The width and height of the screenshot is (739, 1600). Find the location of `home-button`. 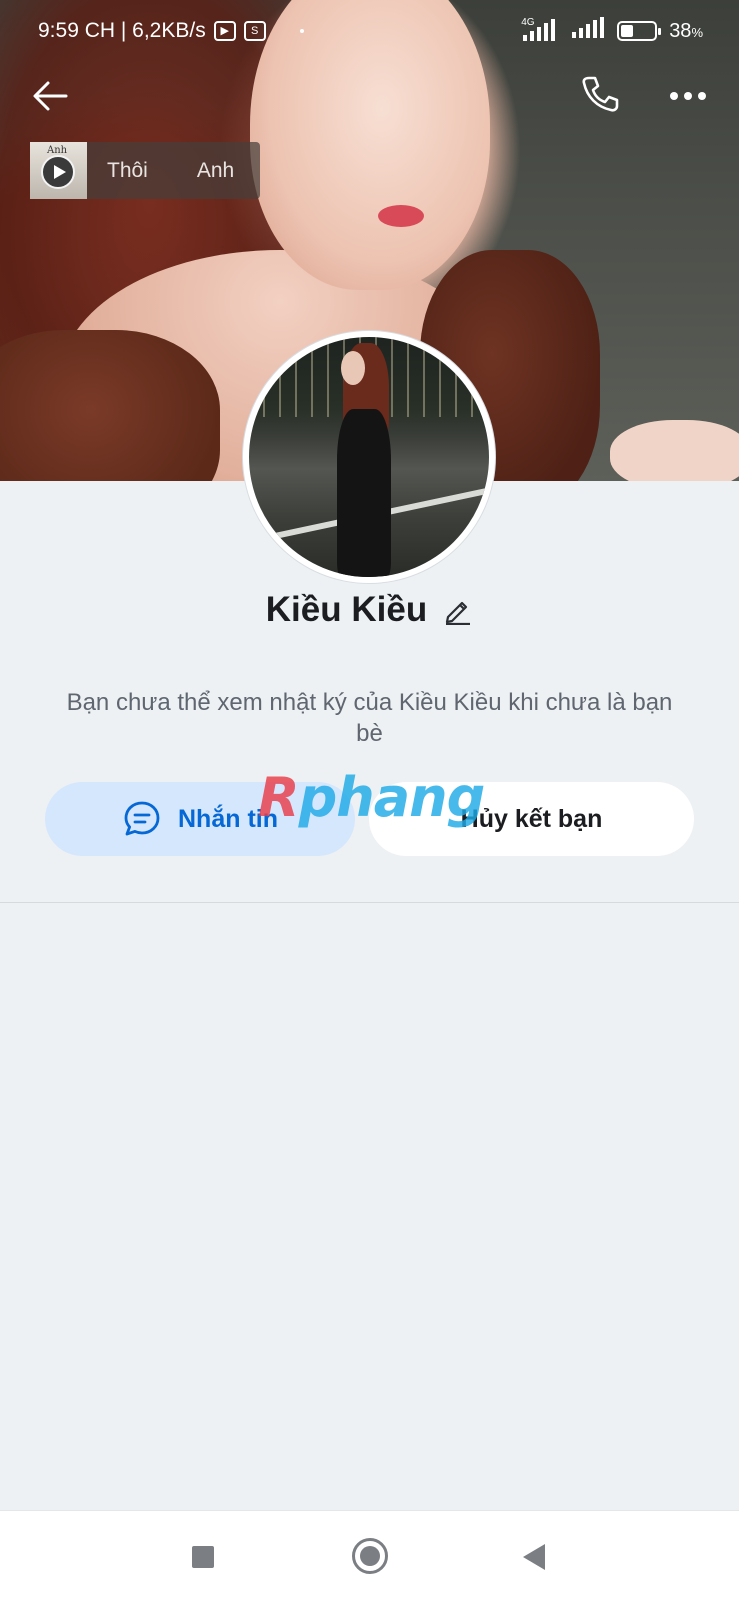

home-button is located at coordinates (370, 1556).